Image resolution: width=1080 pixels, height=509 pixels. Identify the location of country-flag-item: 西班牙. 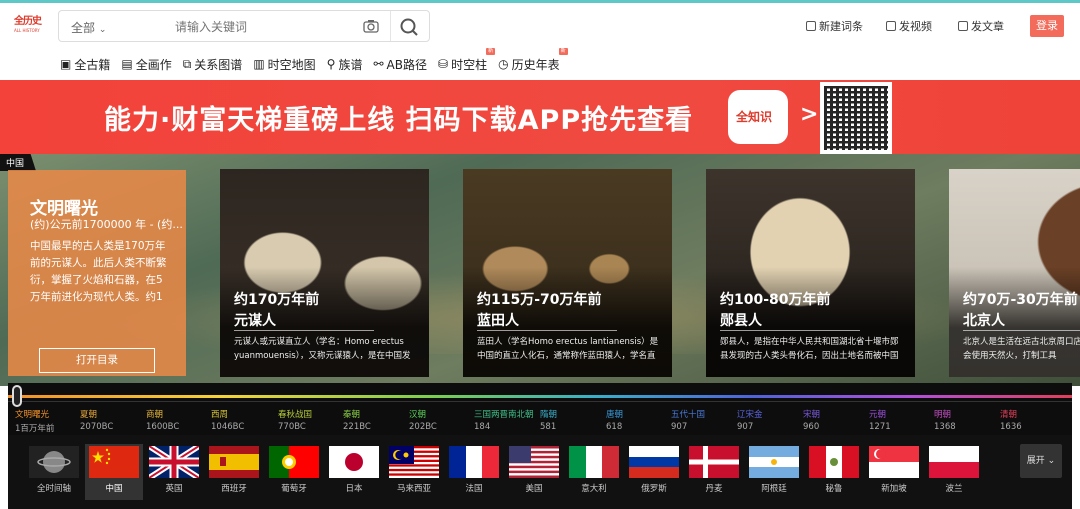
(234, 472).